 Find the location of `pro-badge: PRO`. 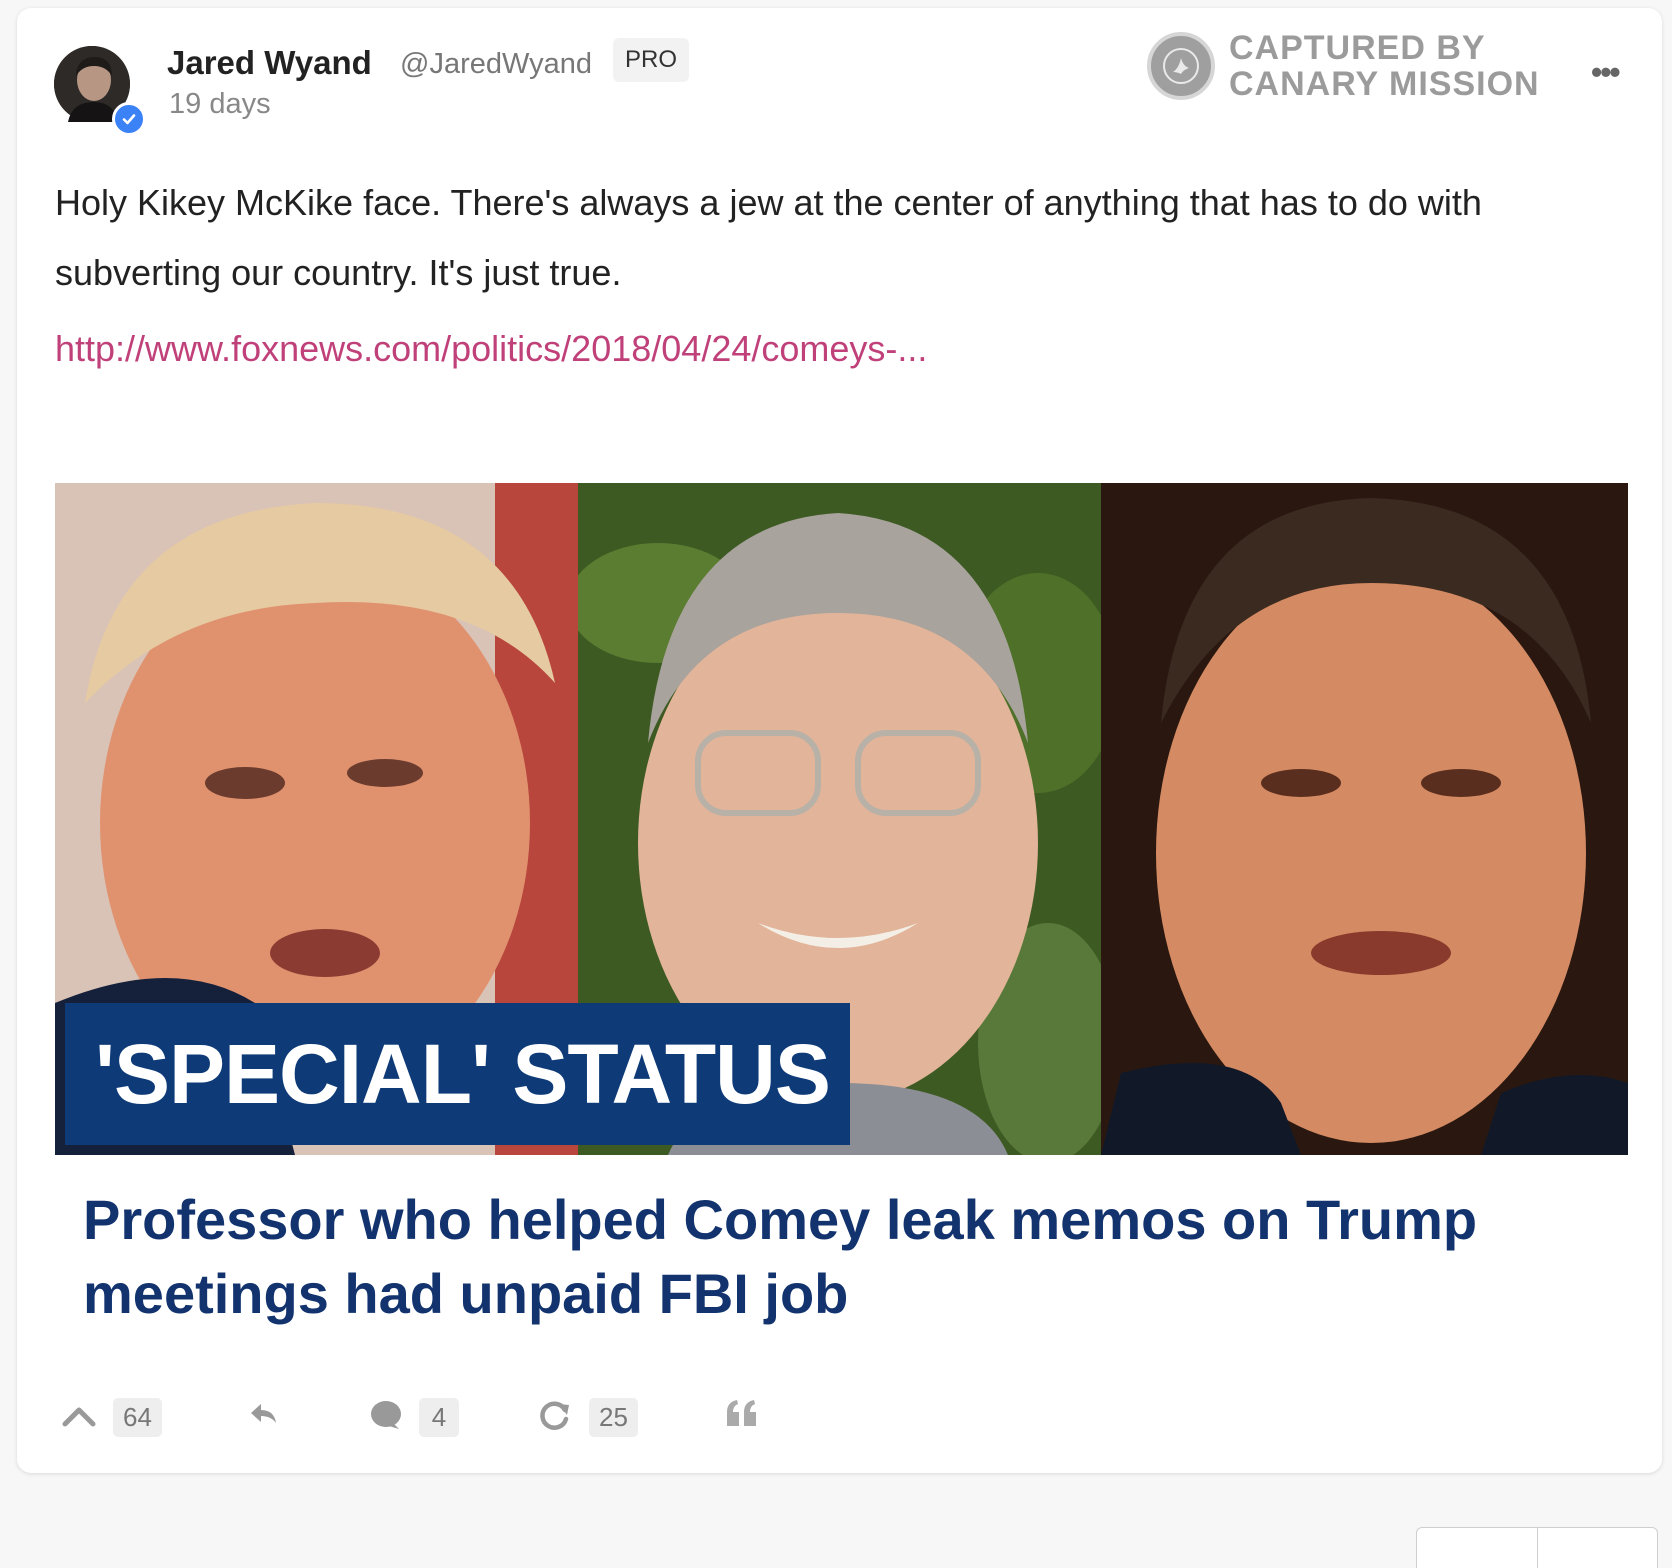

pro-badge: PRO is located at coordinates (651, 60).